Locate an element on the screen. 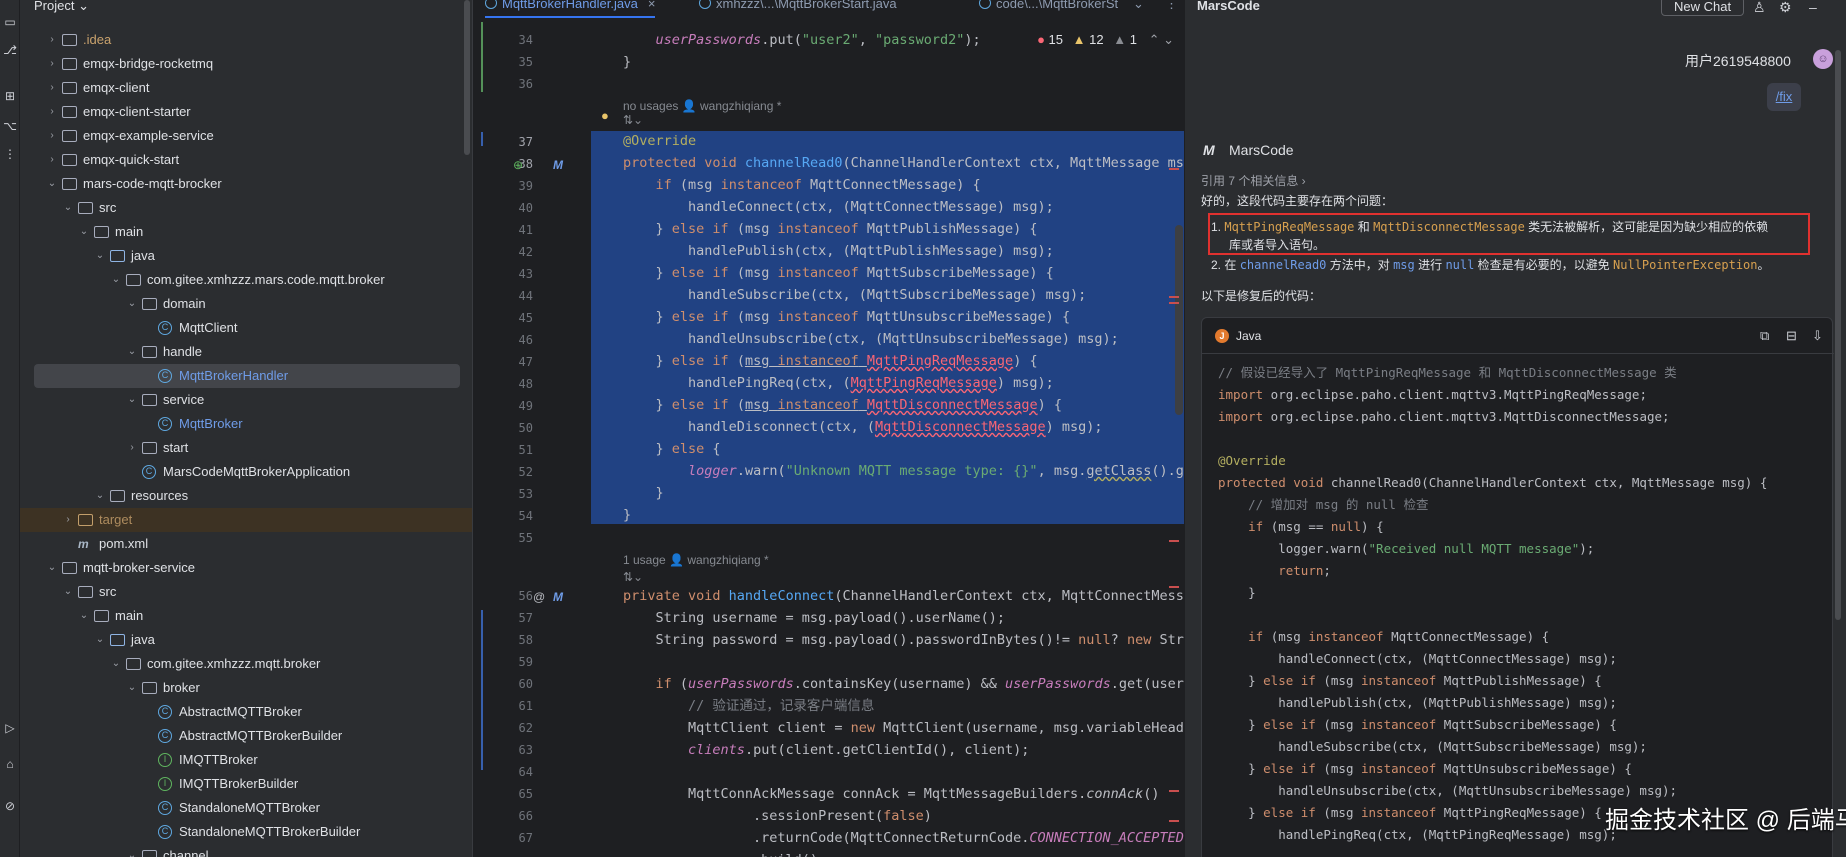 The width and height of the screenshot is (1846, 857). tree-item: C MqttBroker is located at coordinates (246, 424).